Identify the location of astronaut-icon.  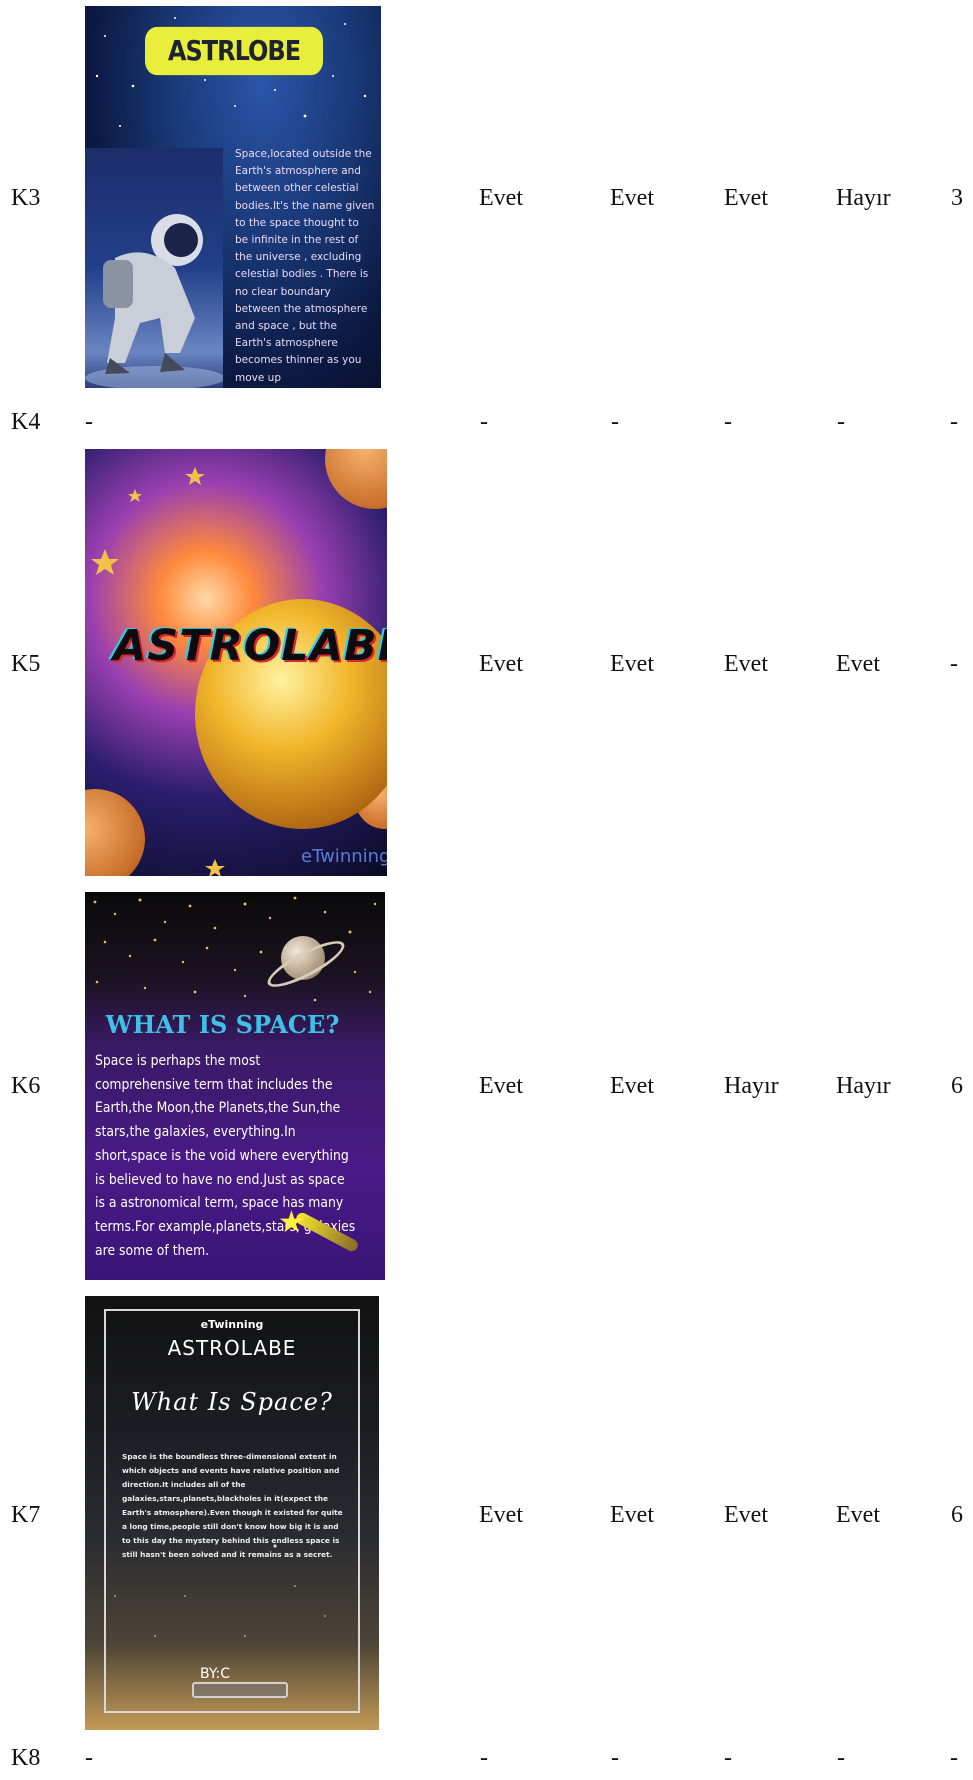
(155, 301).